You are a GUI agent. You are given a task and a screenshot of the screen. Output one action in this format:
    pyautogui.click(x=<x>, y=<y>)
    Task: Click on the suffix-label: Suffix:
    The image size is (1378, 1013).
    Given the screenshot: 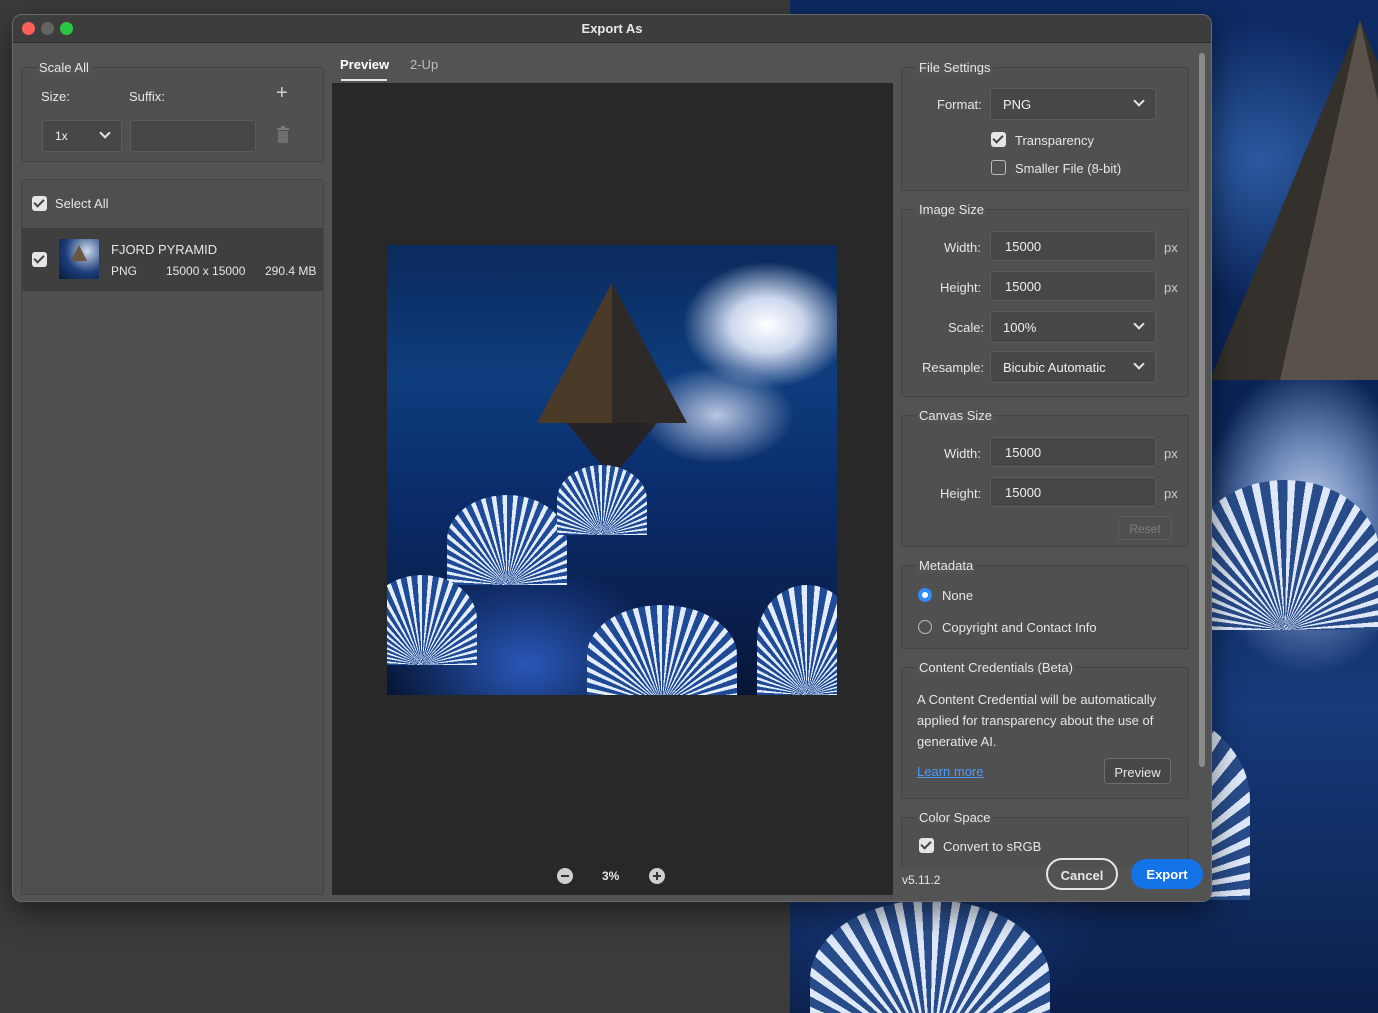 What is the action you would take?
    pyautogui.click(x=147, y=96)
    